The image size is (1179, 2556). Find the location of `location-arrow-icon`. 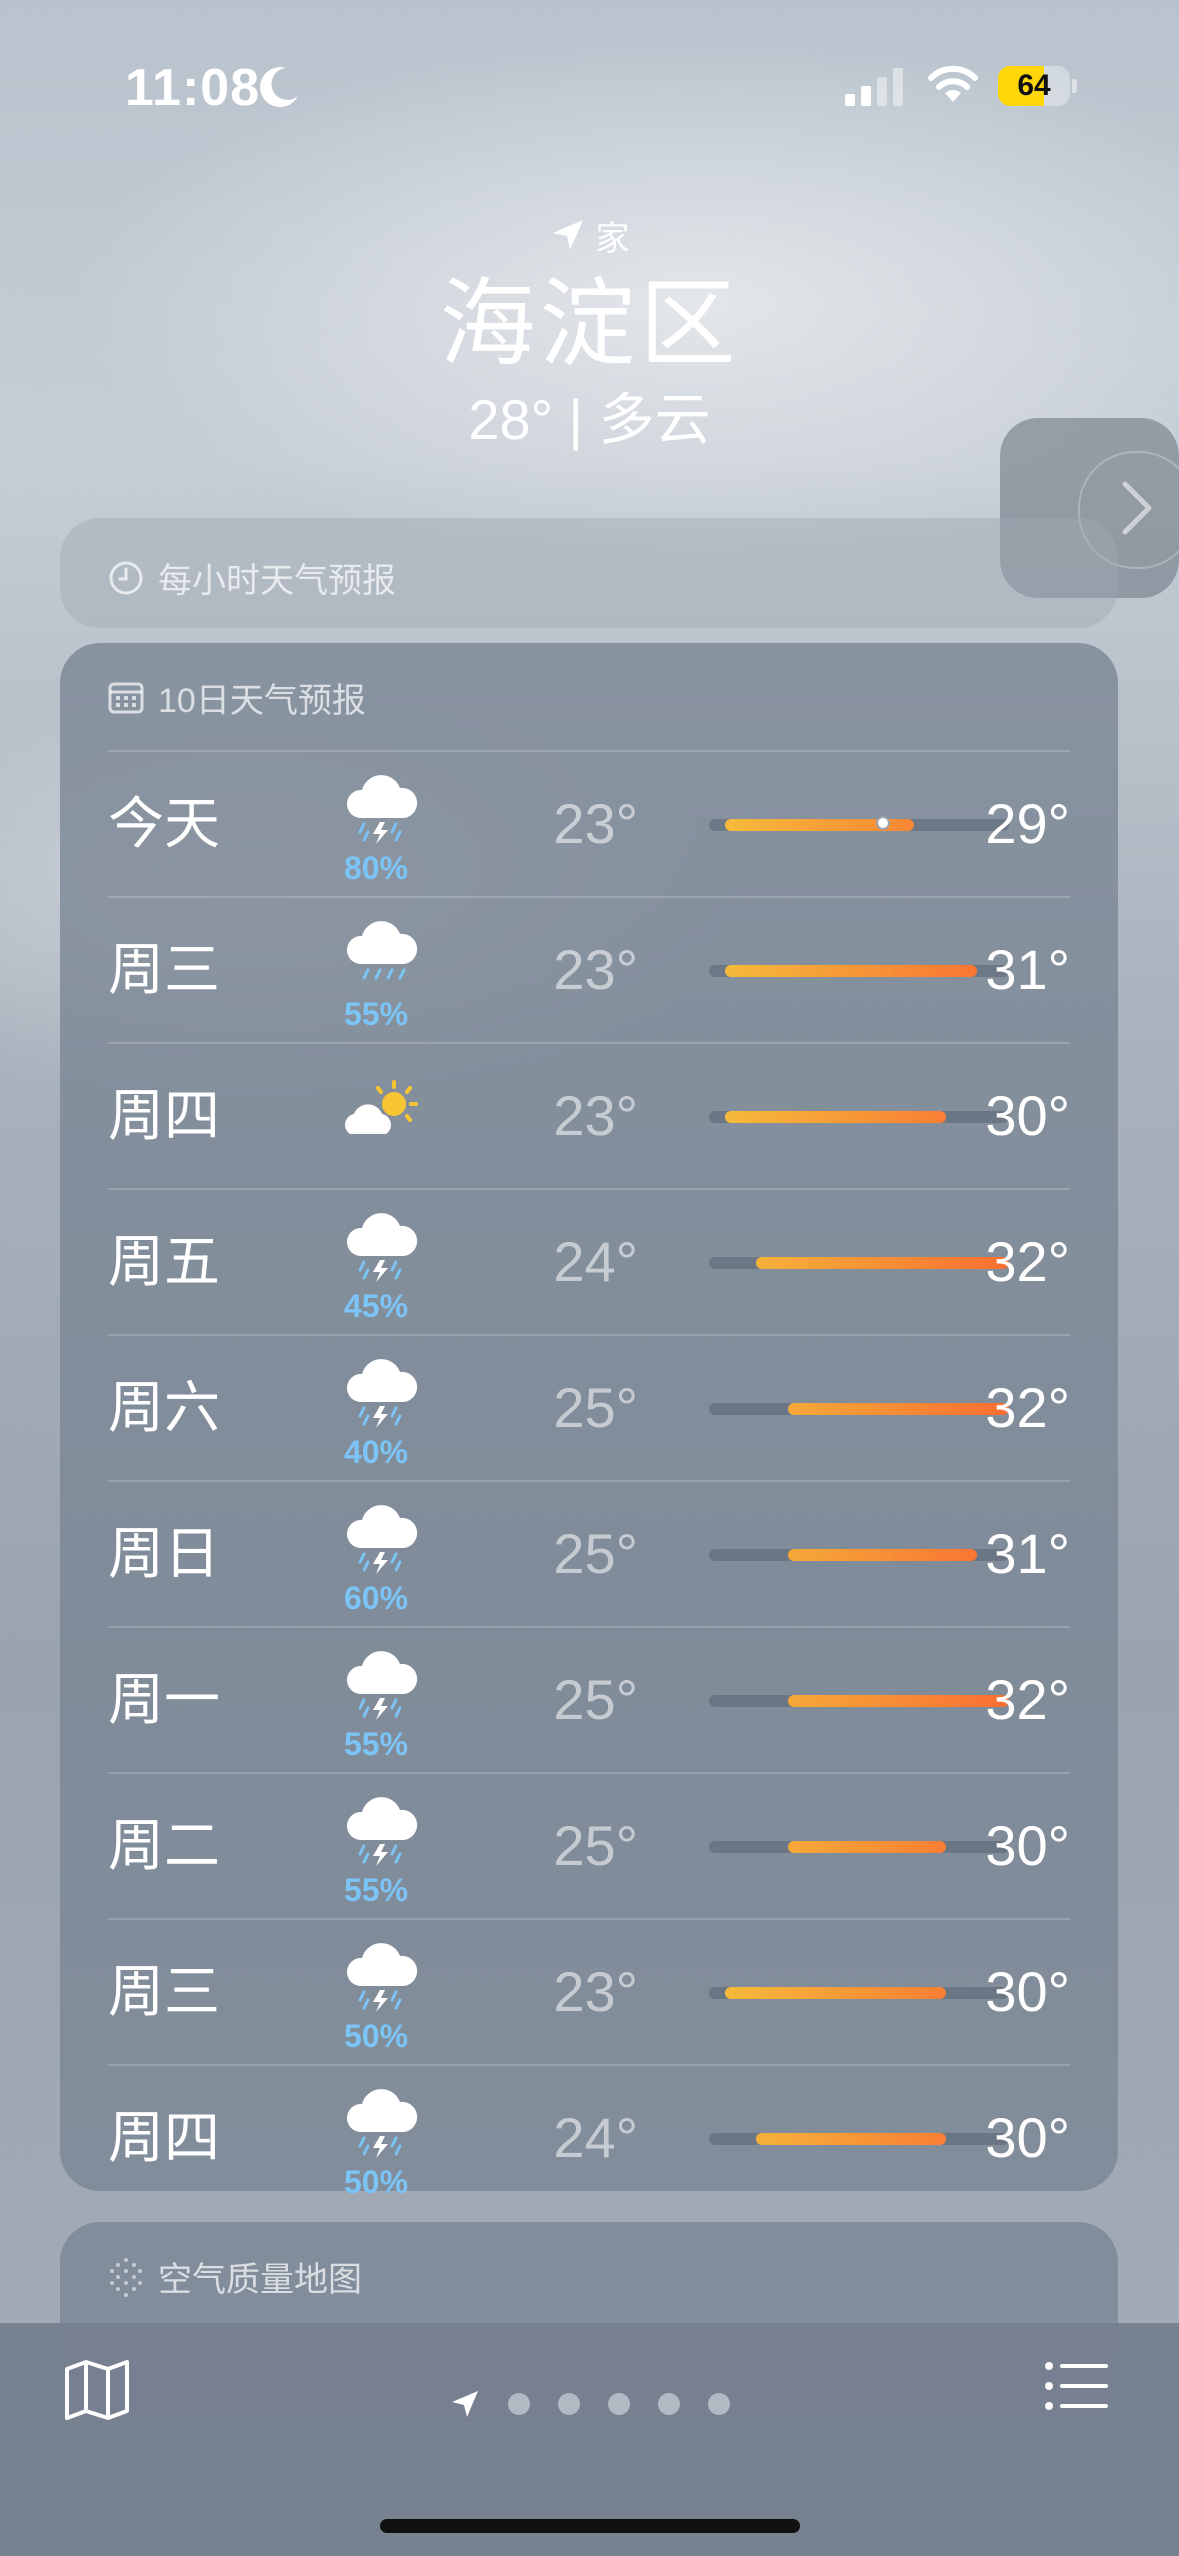

location-arrow-icon is located at coordinates (567, 235).